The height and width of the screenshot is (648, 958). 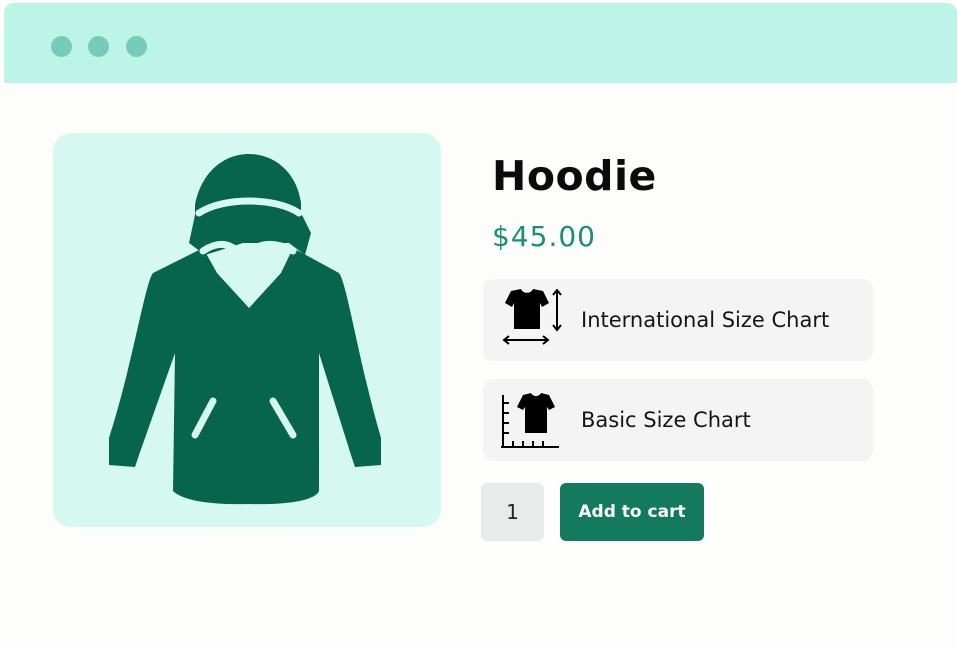 What do you see at coordinates (632, 512) in the screenshot?
I see `add-to-cart-button: Add to cart` at bounding box center [632, 512].